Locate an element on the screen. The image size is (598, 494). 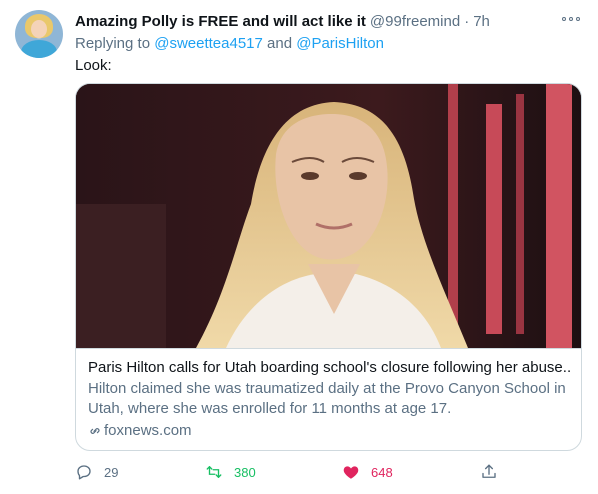
avatar-face-shape is located at coordinates (39, 29).